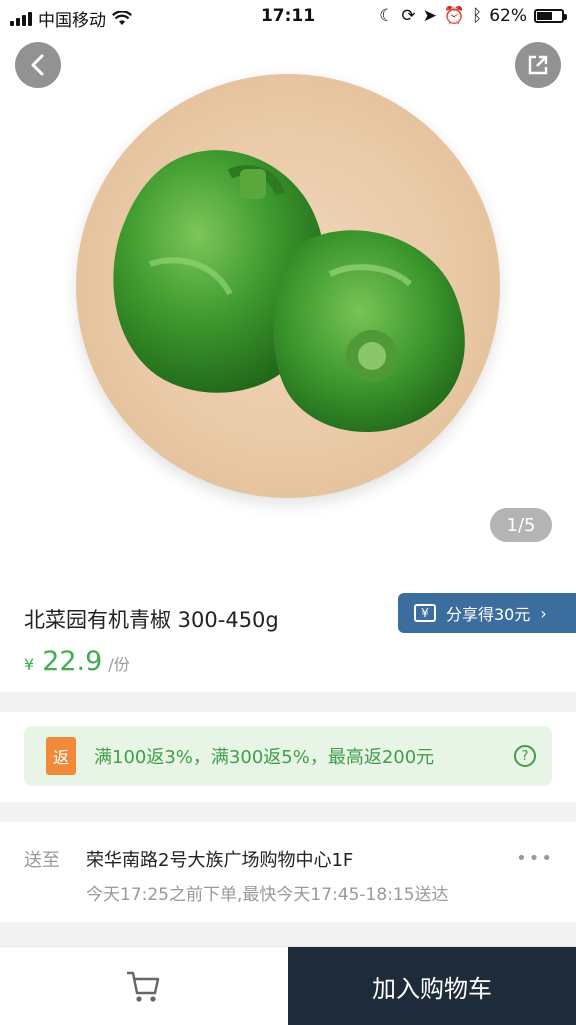 This screenshot has width=576, height=1025. Describe the element at coordinates (477, 16) in the screenshot. I see `bluetooth-icon: ᛒ` at that location.